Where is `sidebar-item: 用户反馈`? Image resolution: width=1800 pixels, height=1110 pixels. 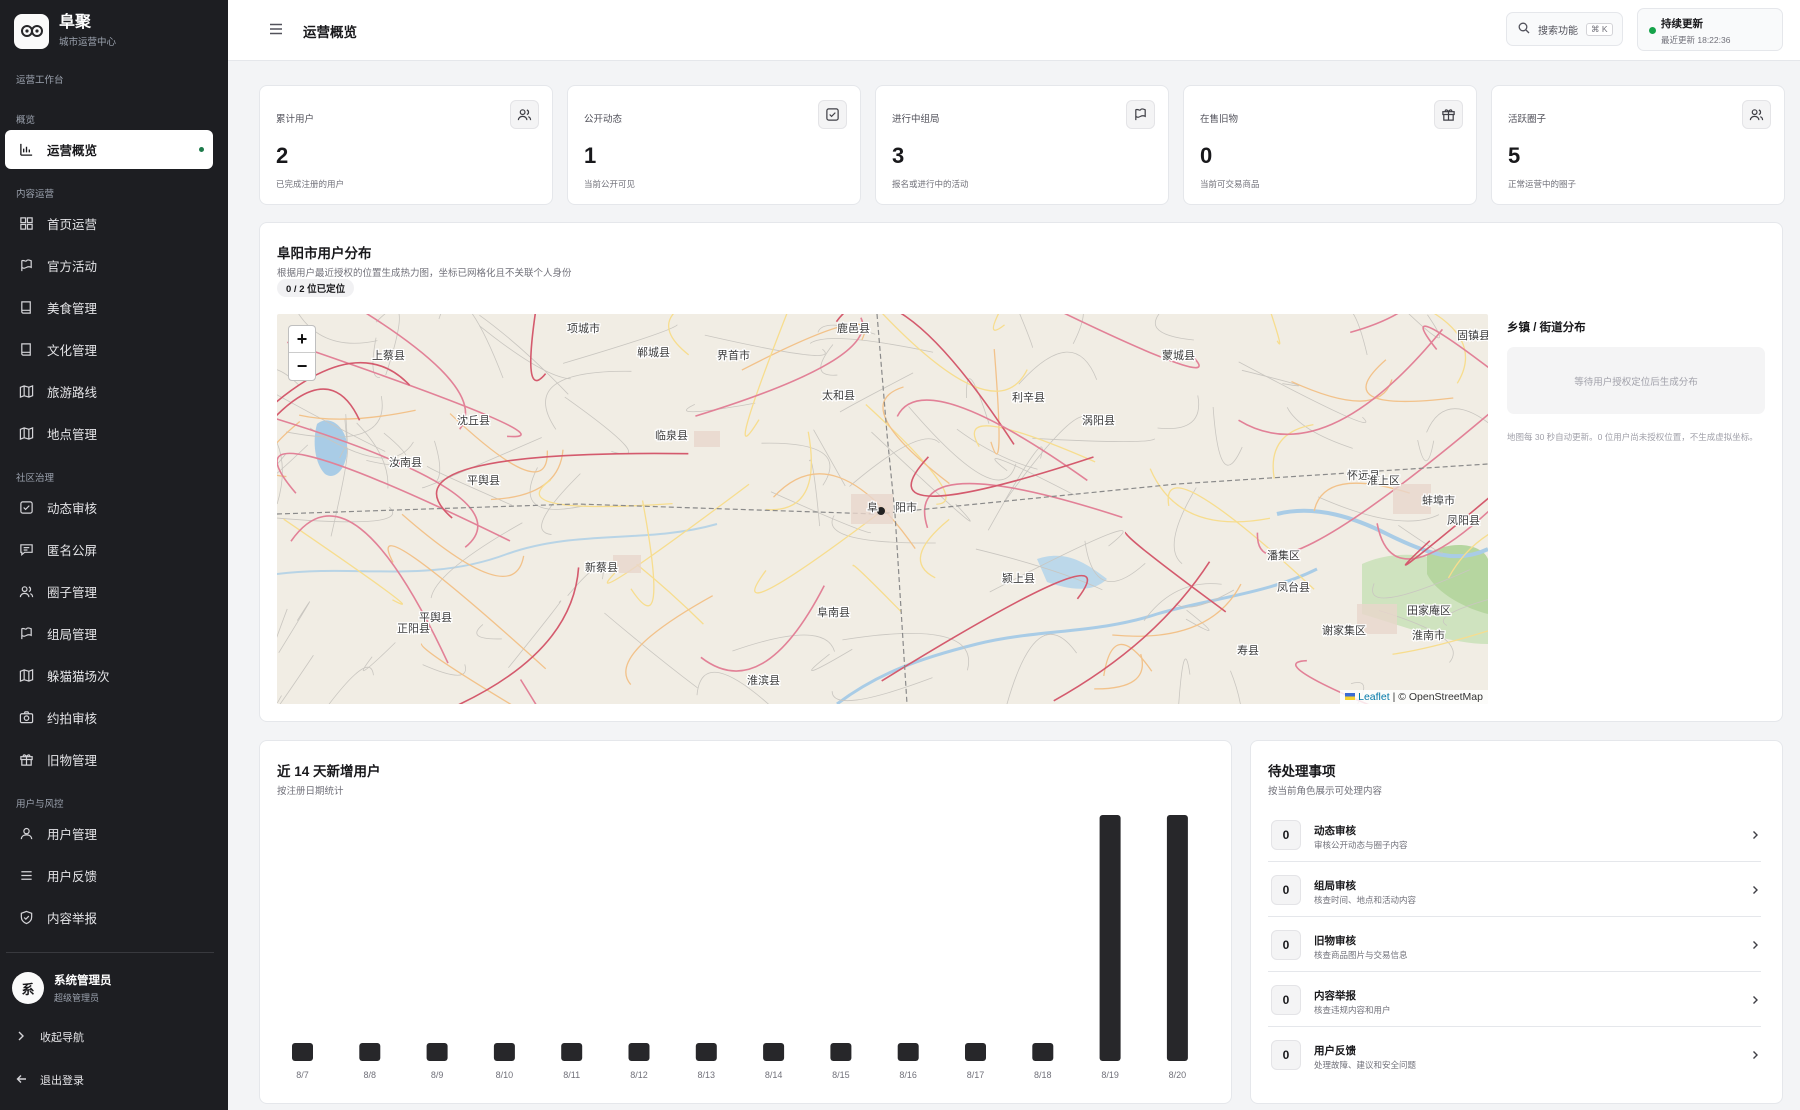 sidebar-item: 用户反馈 is located at coordinates (109, 875).